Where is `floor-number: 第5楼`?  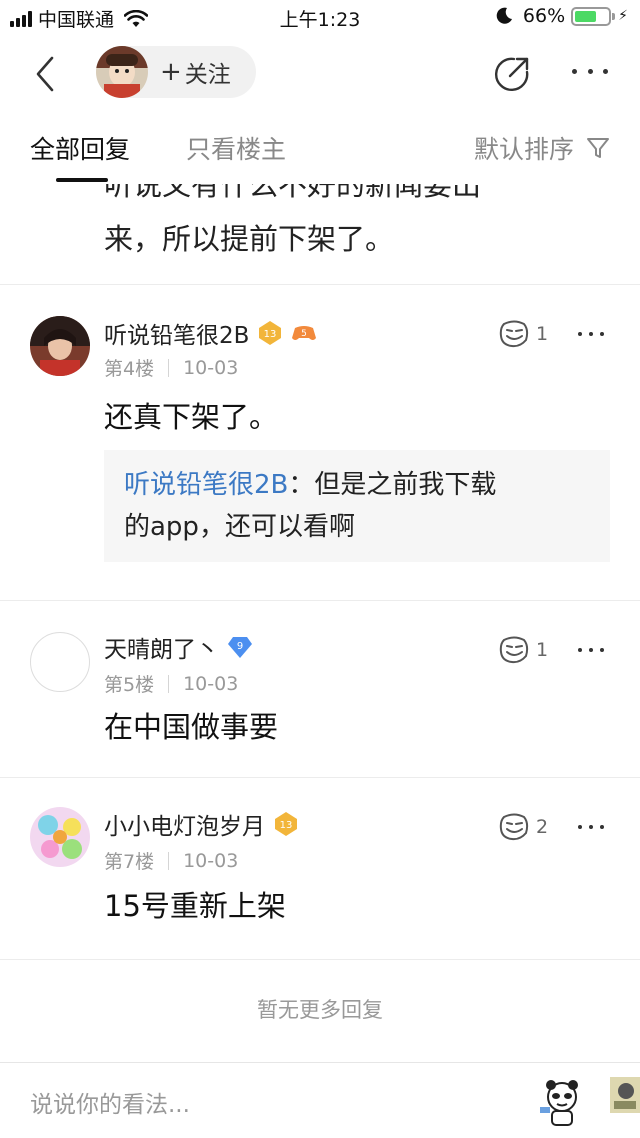
floor-number: 第5楼 is located at coordinates (129, 685).